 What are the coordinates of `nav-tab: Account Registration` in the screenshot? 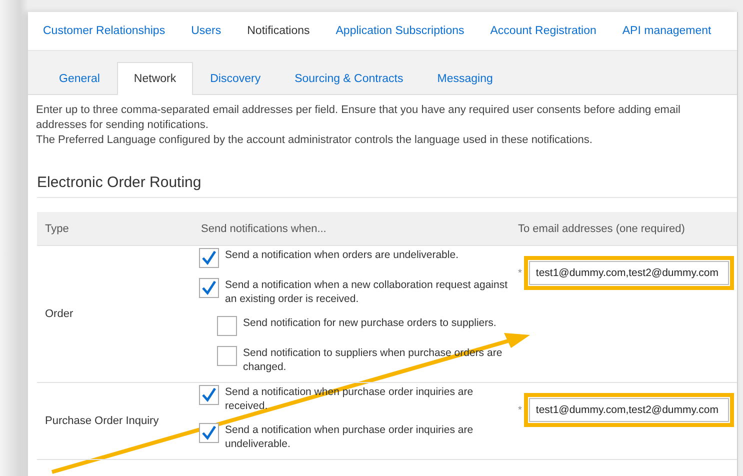 It's located at (543, 31).